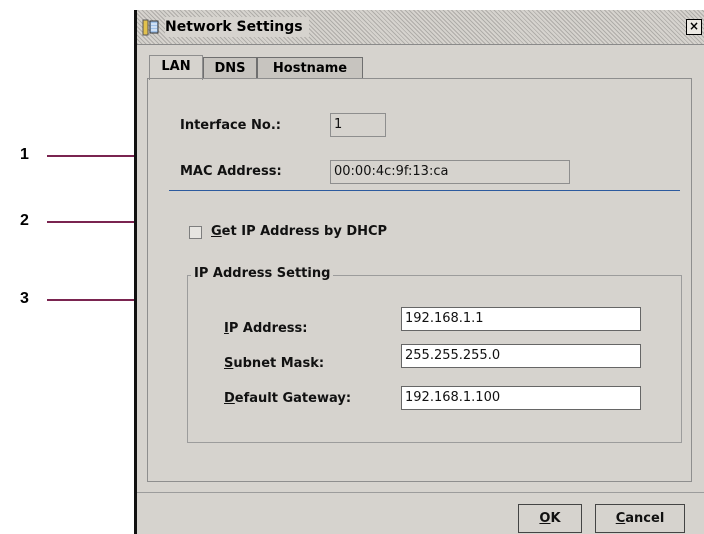  I want to click on footer-divider, so click(420, 492).